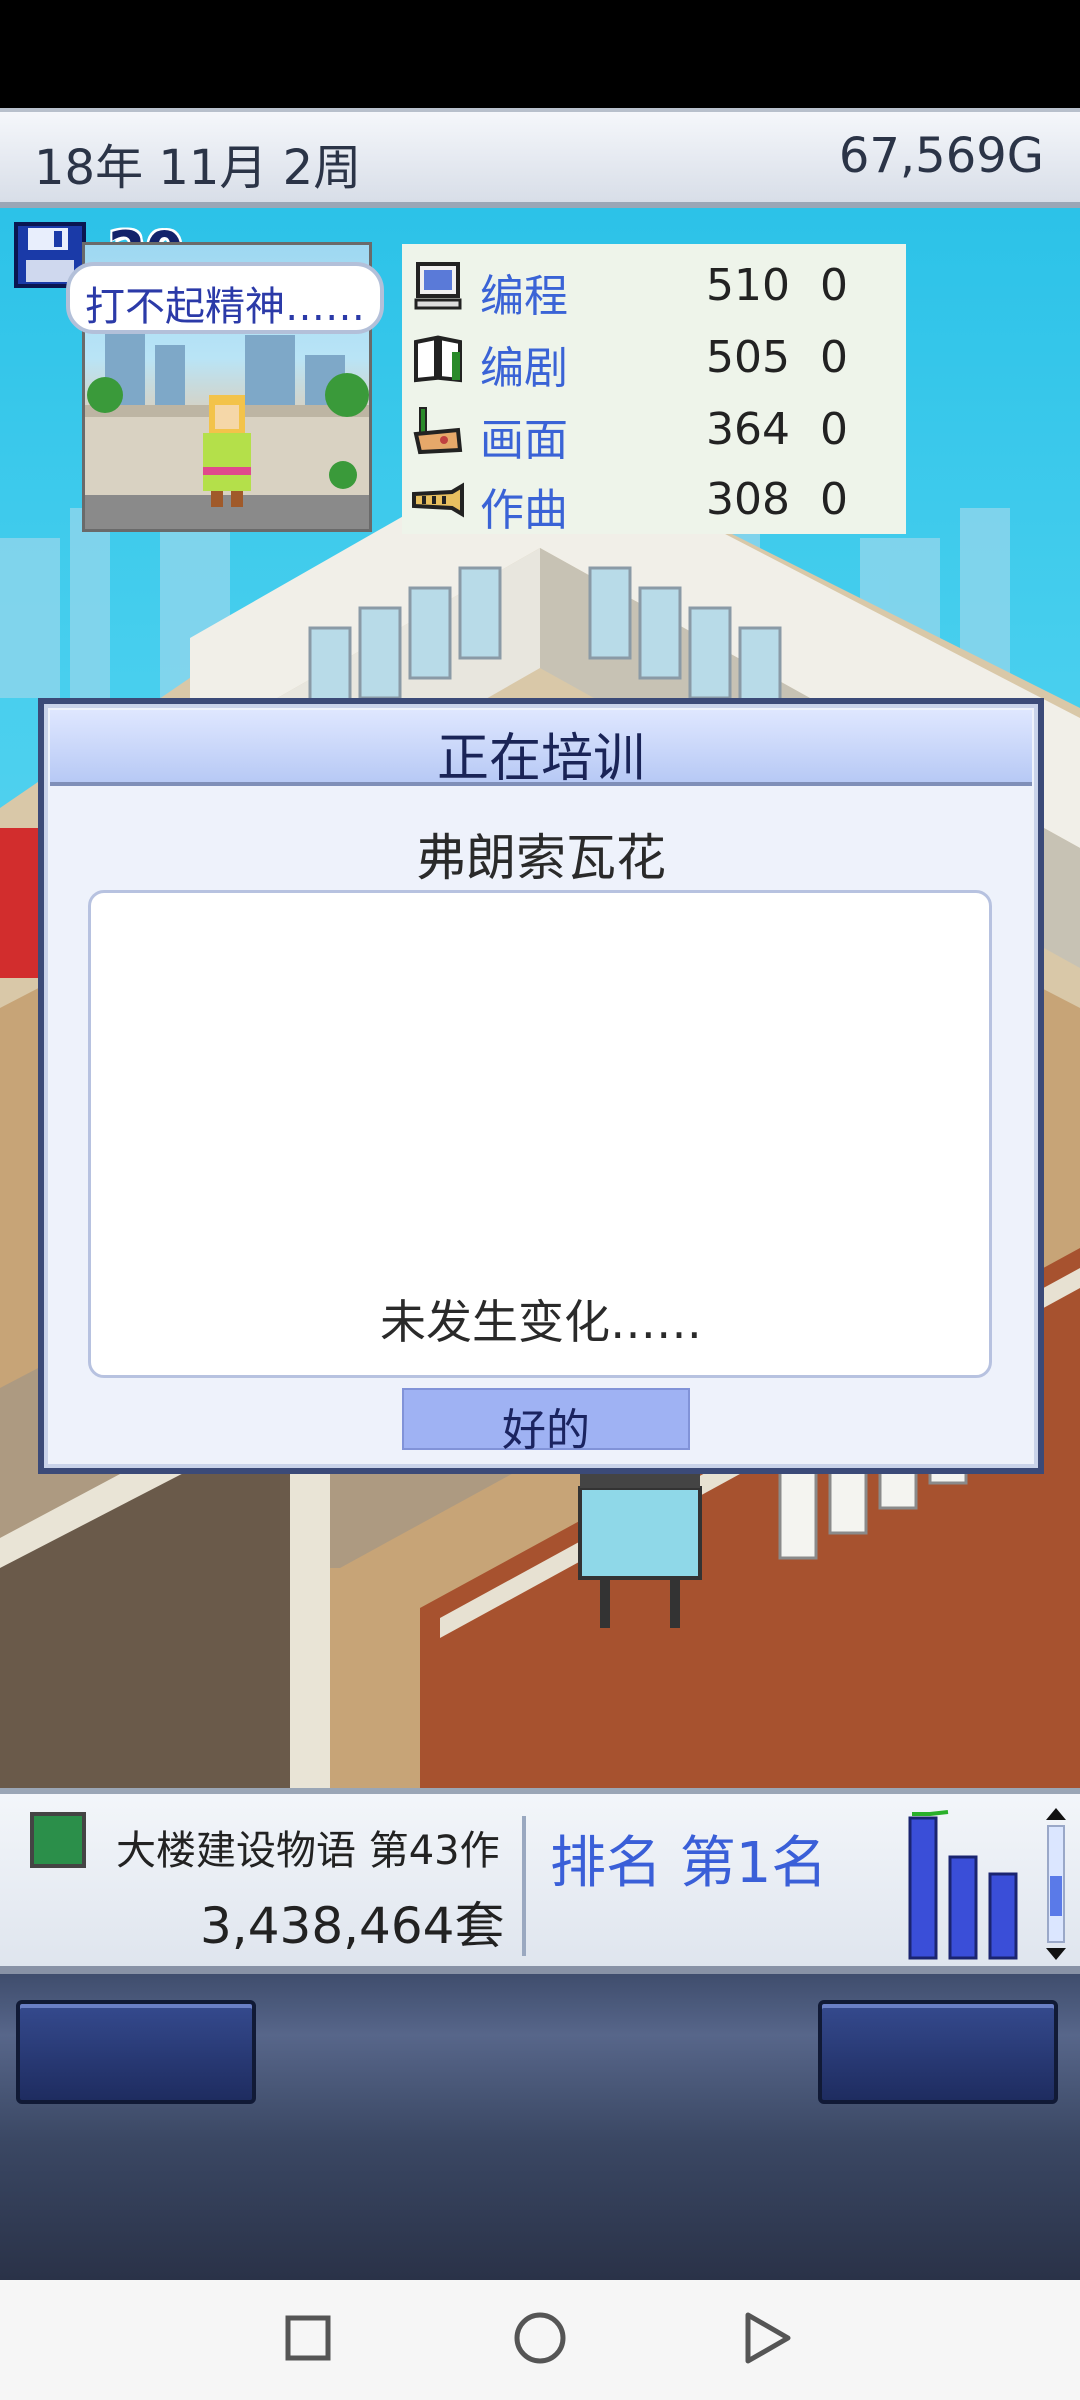  I want to click on scrollbar, so click(1056, 1884).